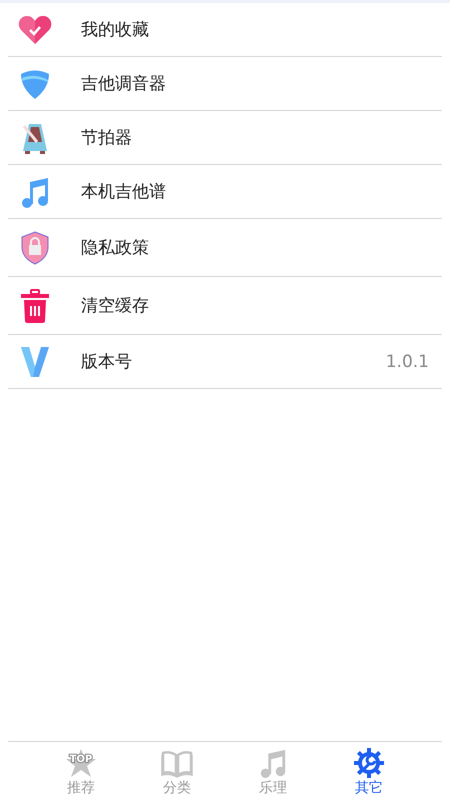 The height and width of the screenshot is (800, 450). What do you see at coordinates (35, 247) in the screenshot?
I see `shield-lock-icon` at bounding box center [35, 247].